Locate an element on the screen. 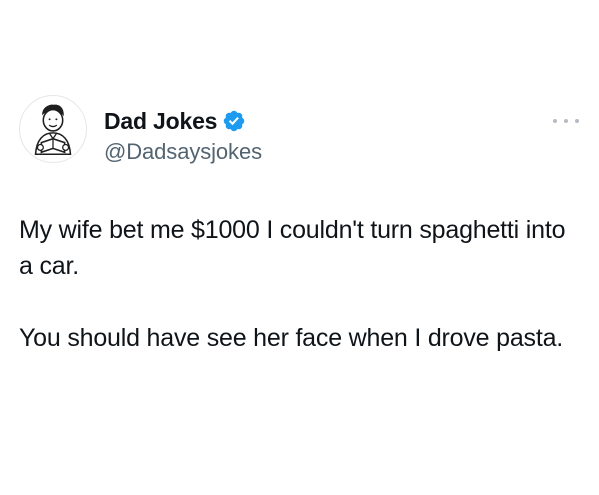  author-handle: @Dadsaysjokes is located at coordinates (183, 152).